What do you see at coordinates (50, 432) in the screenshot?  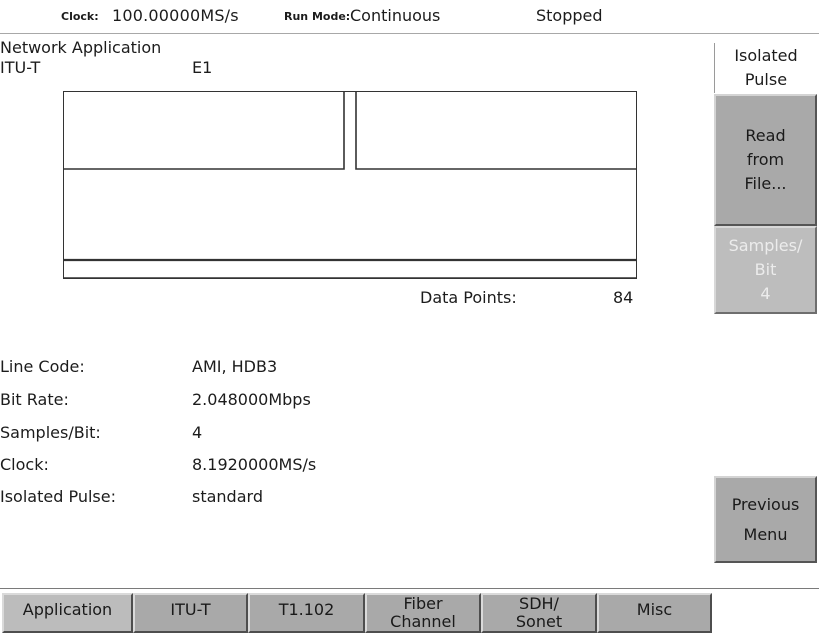 I see `samples-per-bit-label: Samples/Bit:` at bounding box center [50, 432].